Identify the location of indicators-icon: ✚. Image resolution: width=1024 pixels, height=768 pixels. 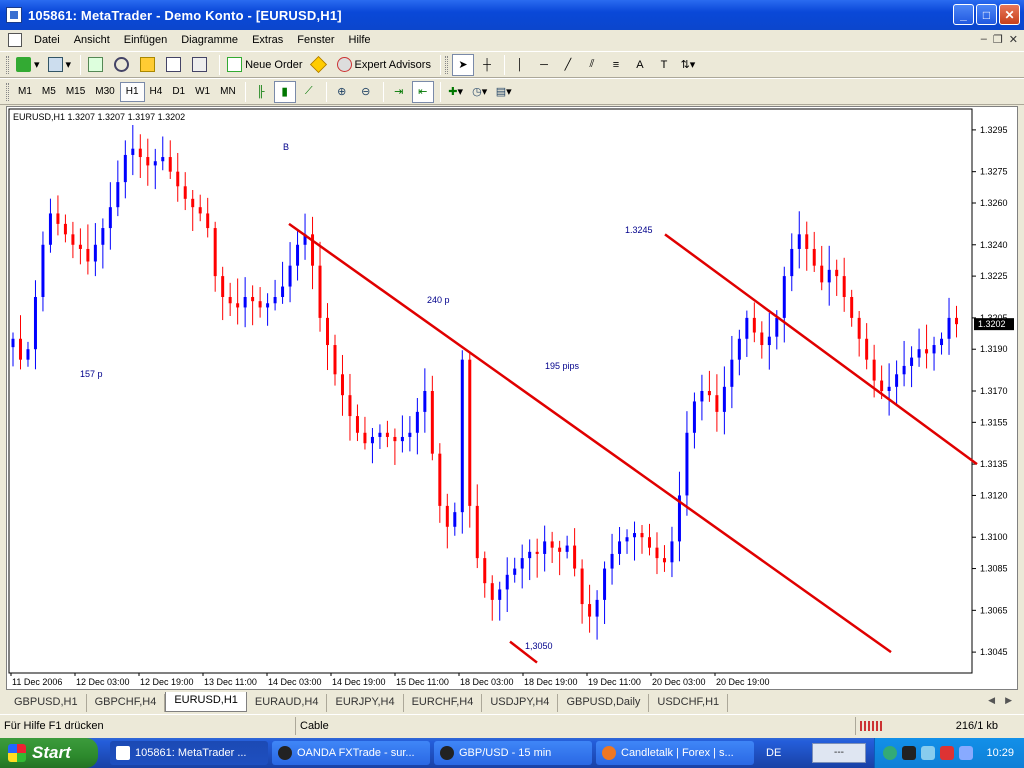
(453, 92).